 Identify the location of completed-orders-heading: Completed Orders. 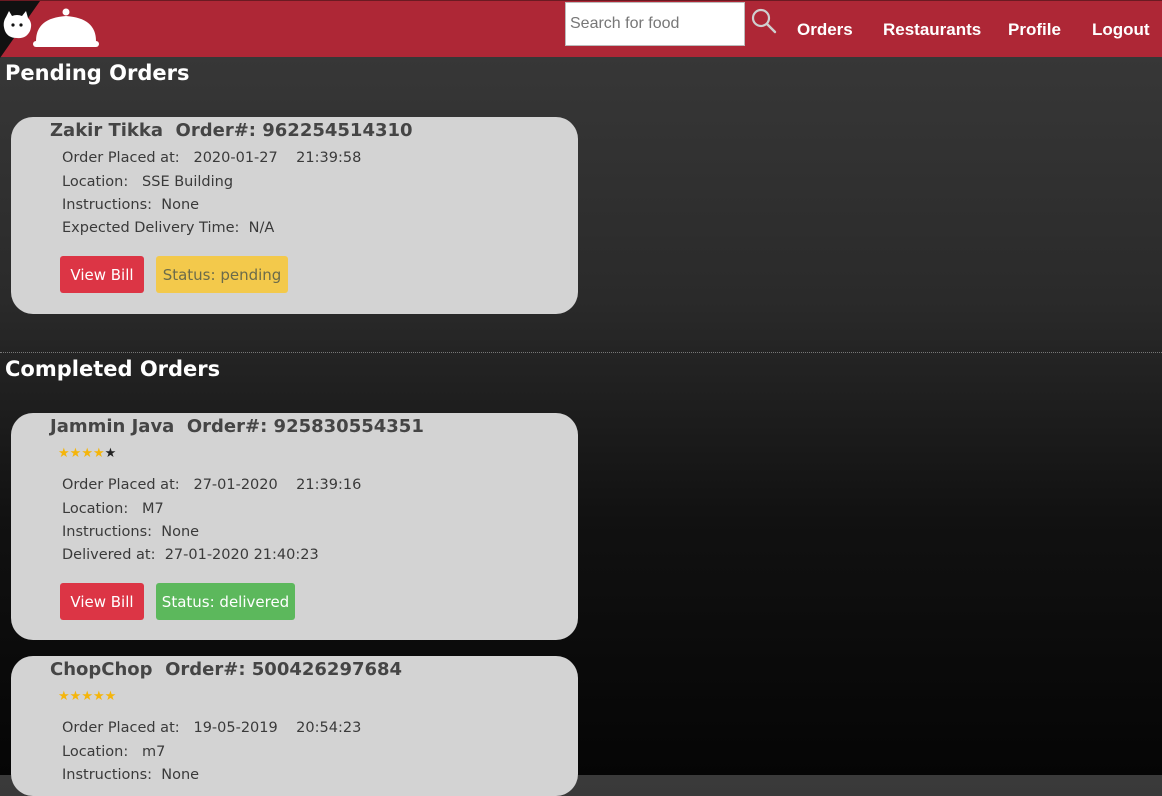
(113, 369).